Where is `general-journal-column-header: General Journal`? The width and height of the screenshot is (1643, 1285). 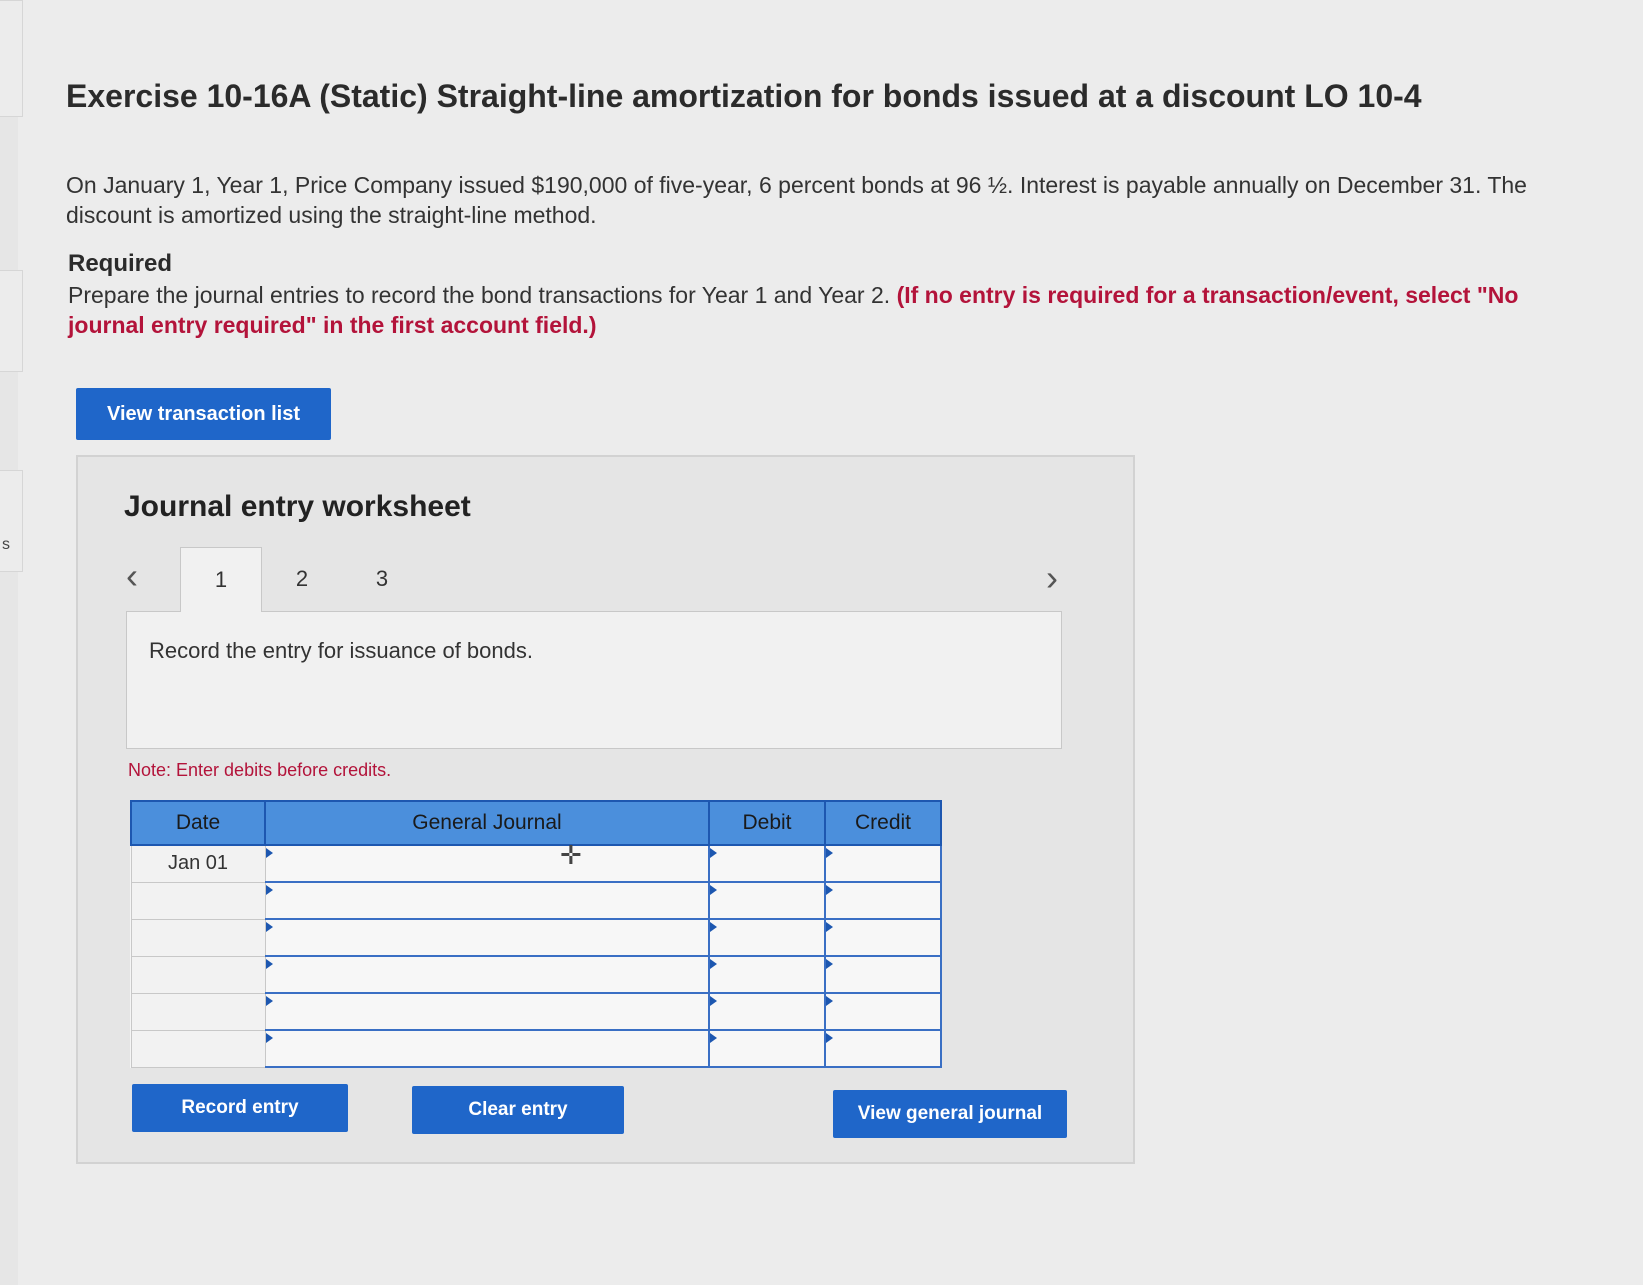 general-journal-column-header: General Journal is located at coordinates (487, 823).